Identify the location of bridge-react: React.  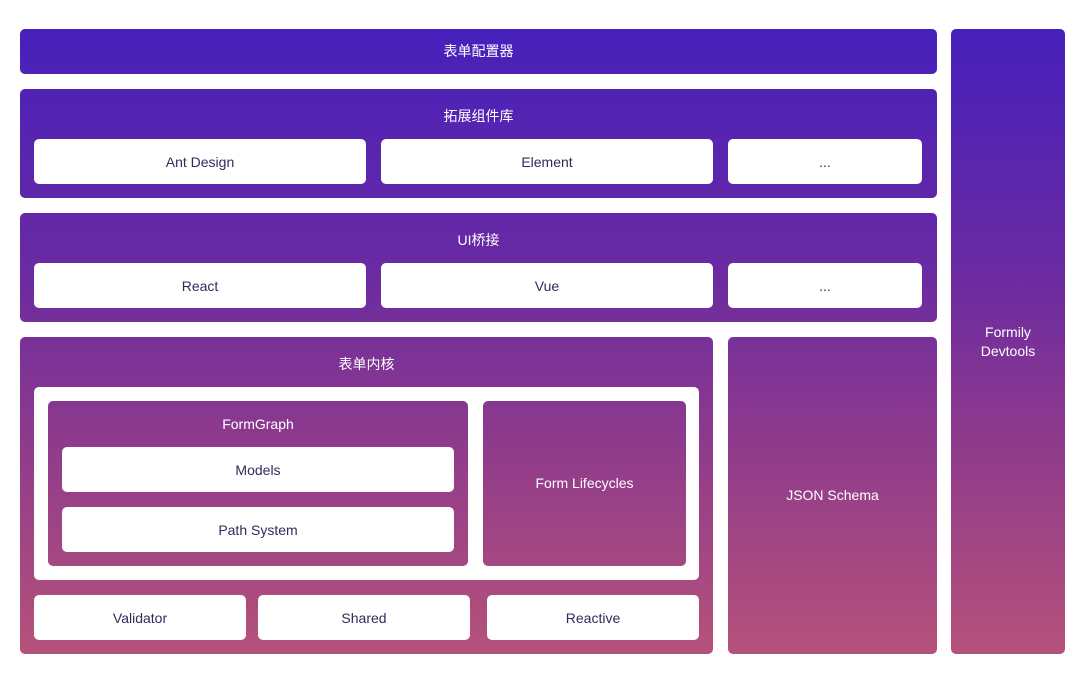
(200, 285).